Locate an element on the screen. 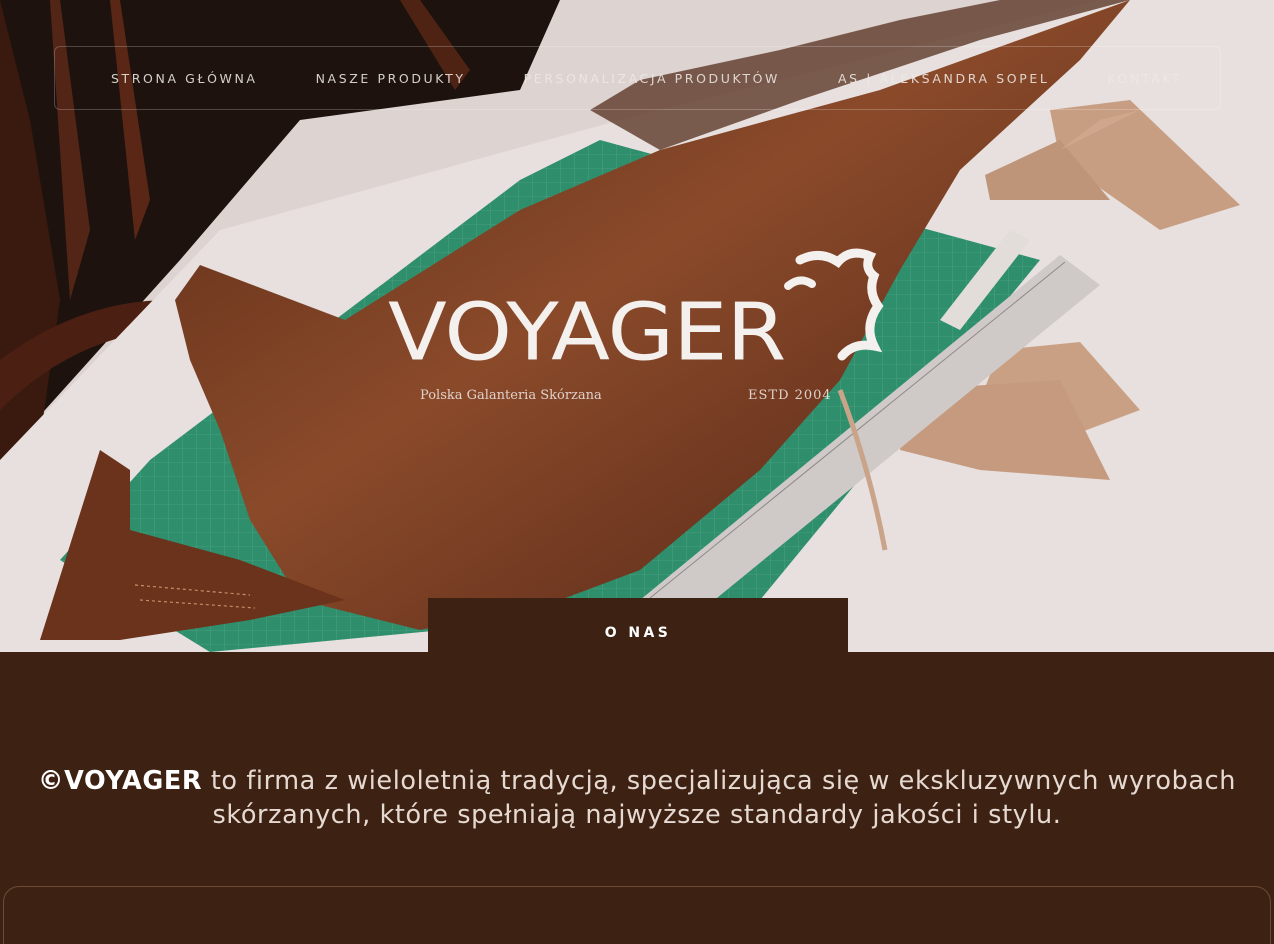  brand-established: ESTD 2004 is located at coordinates (790, 395).